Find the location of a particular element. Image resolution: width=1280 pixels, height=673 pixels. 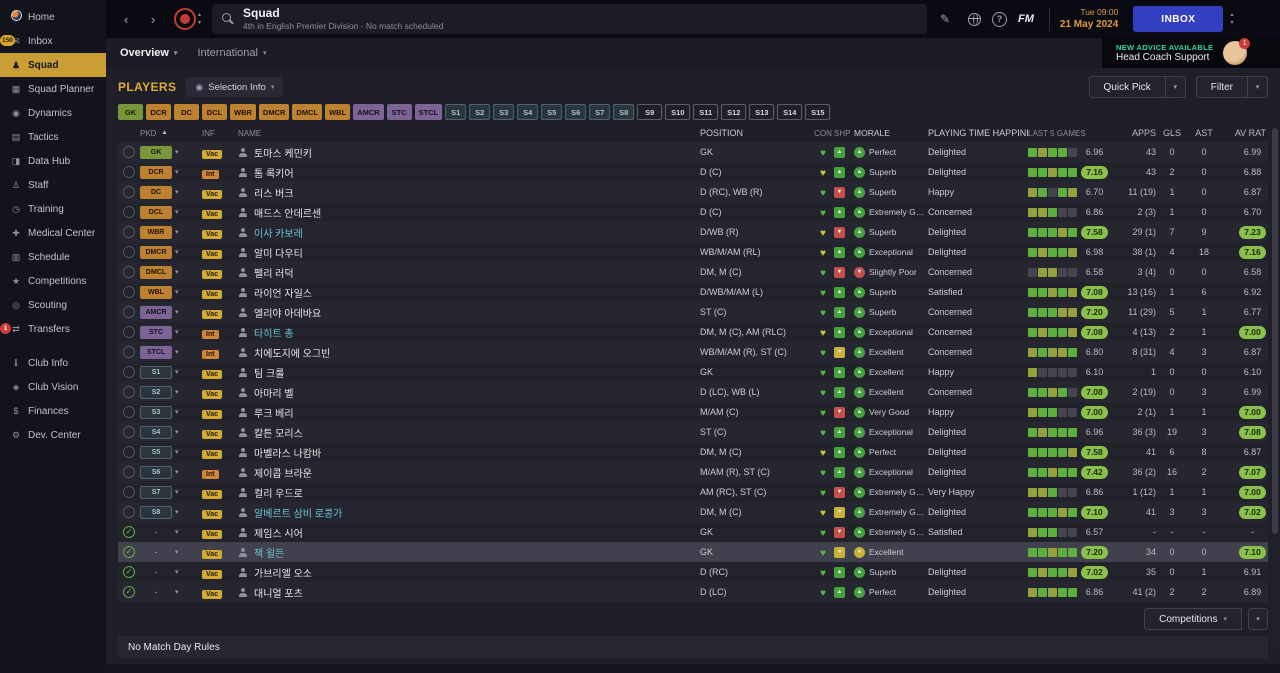

record-button is located at coordinates (185, 19).